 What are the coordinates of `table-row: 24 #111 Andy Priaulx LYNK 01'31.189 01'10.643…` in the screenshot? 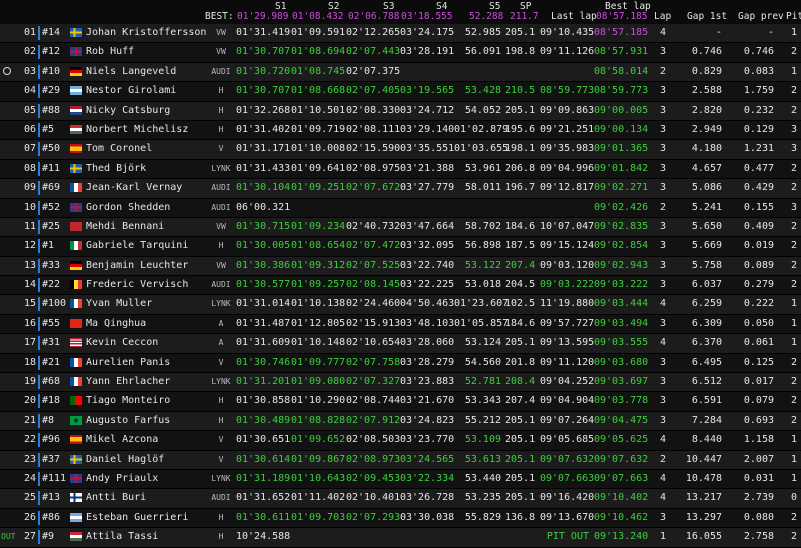 It's located at (400, 479).